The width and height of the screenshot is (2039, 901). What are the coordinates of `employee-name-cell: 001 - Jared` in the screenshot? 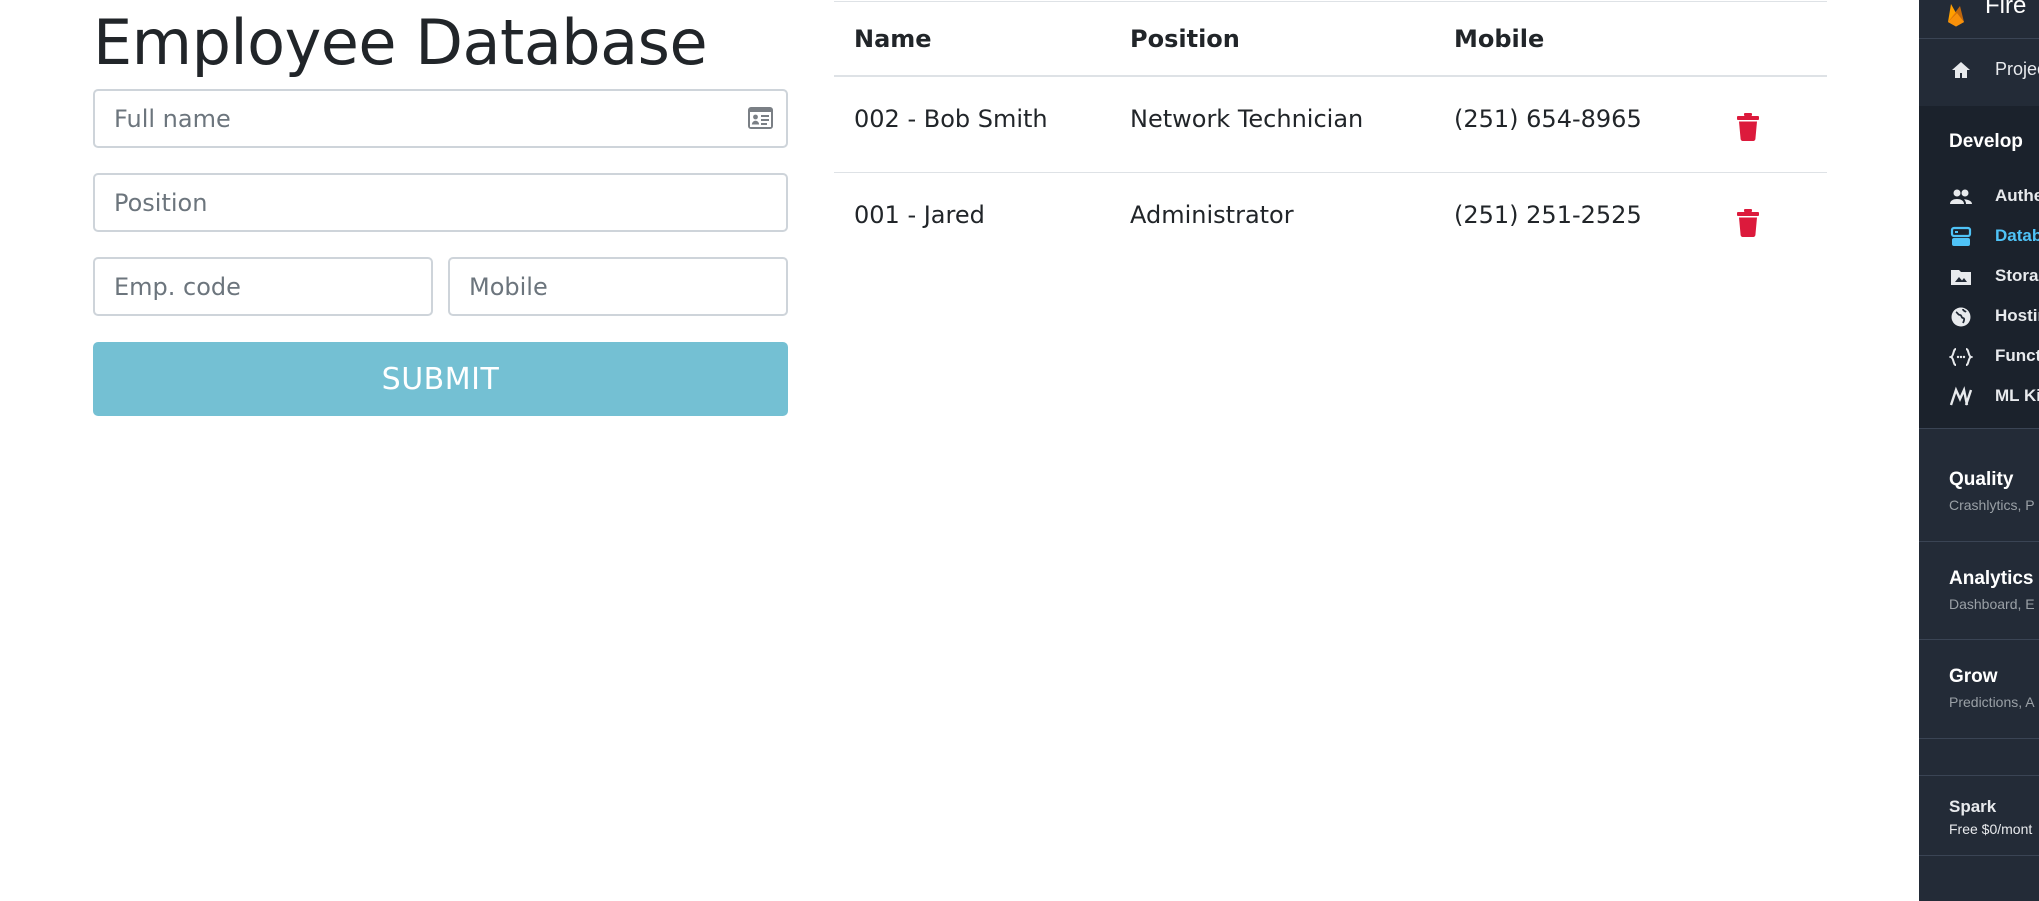 It's located at (919, 215).